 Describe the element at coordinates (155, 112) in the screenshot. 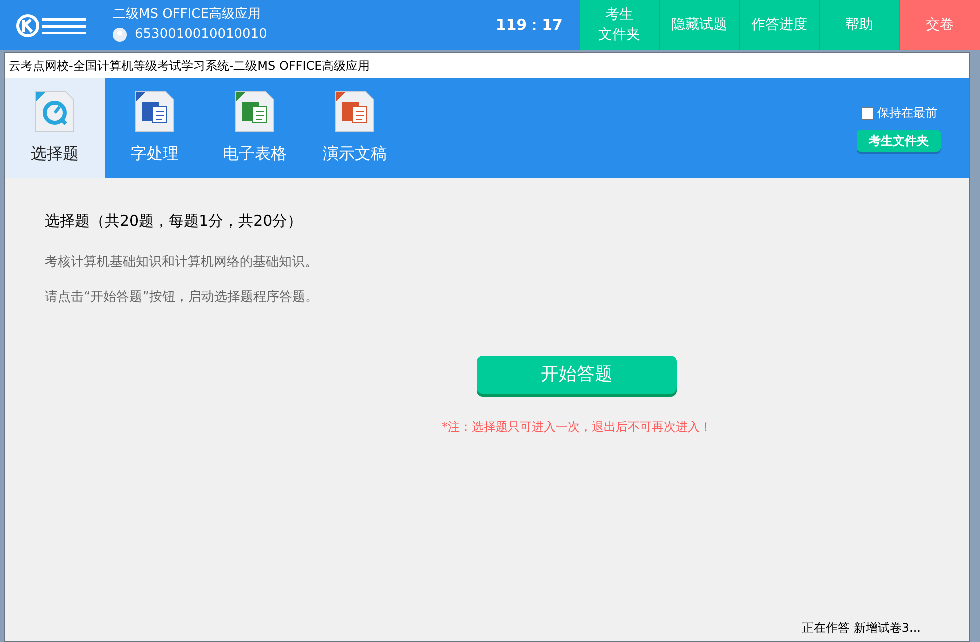

I see `word-document-icon` at that location.